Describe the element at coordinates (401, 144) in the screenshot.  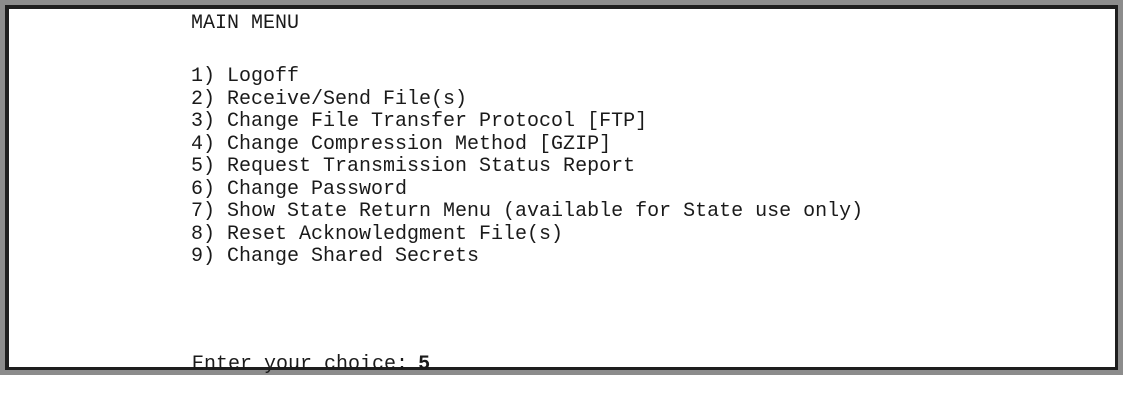
I see `menu-item-change-compression: 4) Change Compression Method [GZIP]` at that location.